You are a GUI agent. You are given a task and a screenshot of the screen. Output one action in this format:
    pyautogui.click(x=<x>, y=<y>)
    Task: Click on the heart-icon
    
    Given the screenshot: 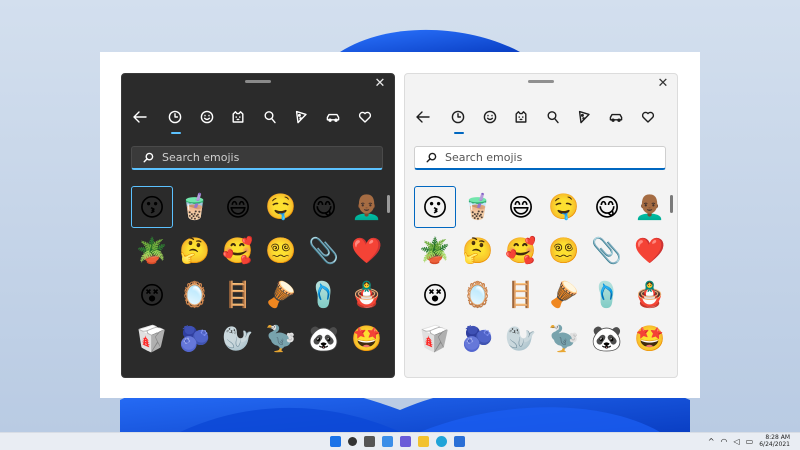 What is the action you would take?
    pyautogui.click(x=647, y=117)
    